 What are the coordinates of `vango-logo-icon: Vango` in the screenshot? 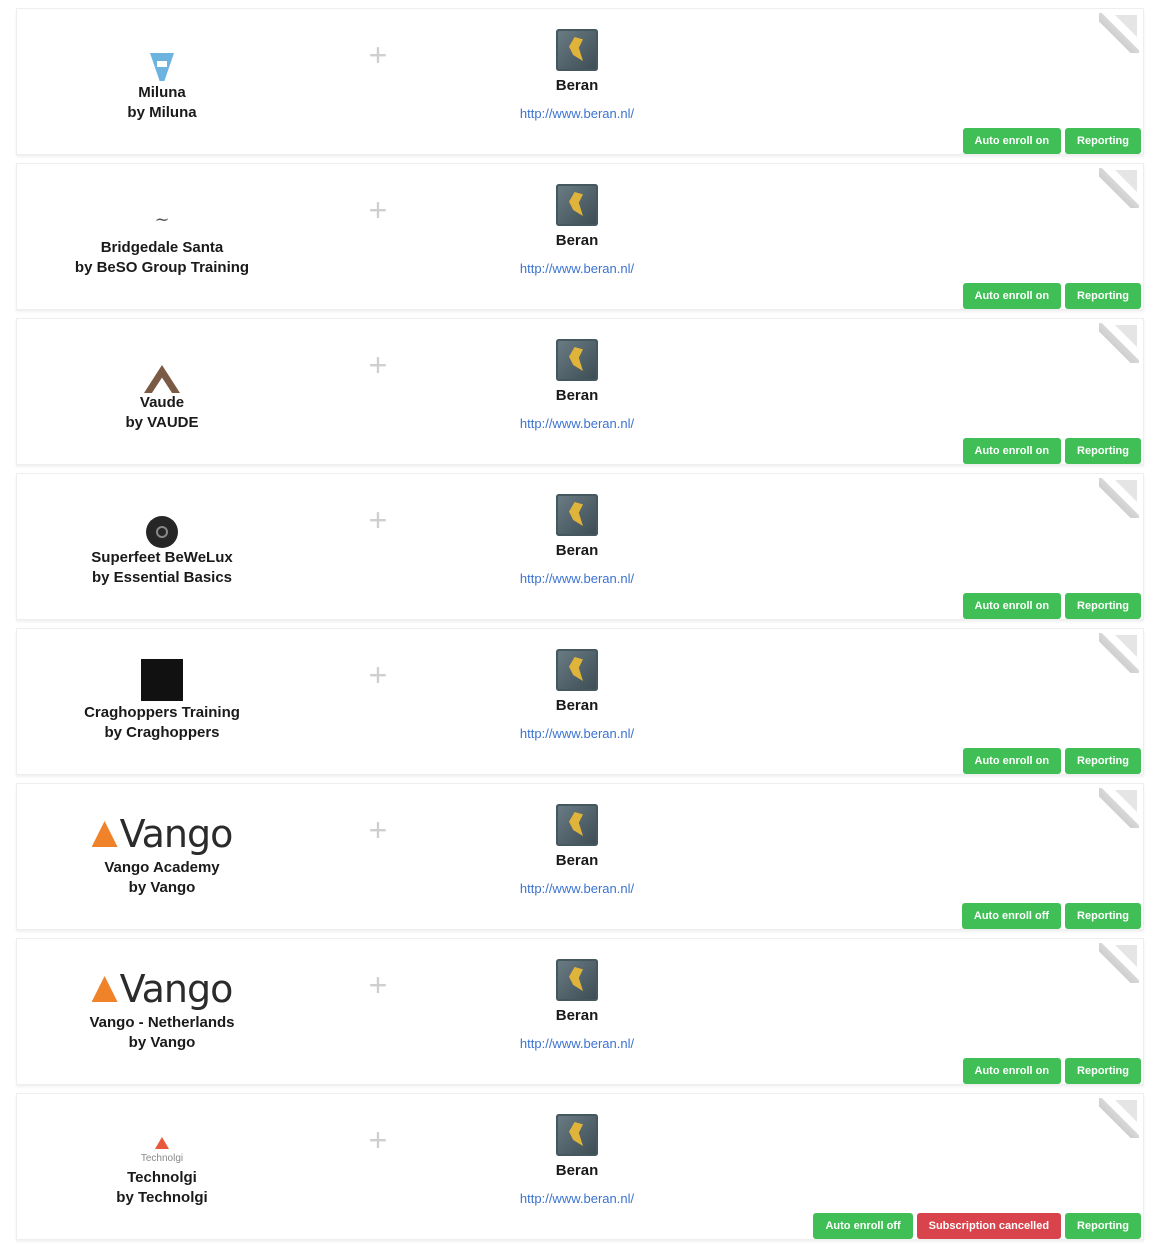 It's located at (162, 990).